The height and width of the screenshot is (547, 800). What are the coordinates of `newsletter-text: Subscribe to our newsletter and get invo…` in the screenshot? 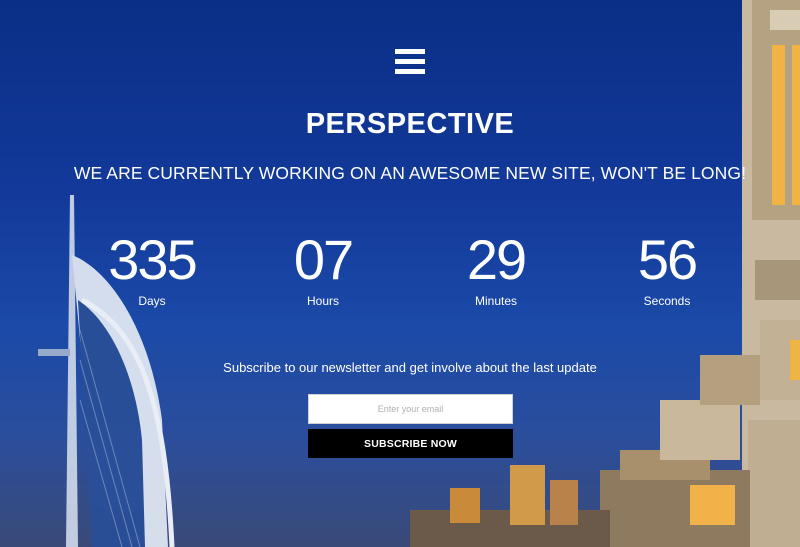 It's located at (410, 367).